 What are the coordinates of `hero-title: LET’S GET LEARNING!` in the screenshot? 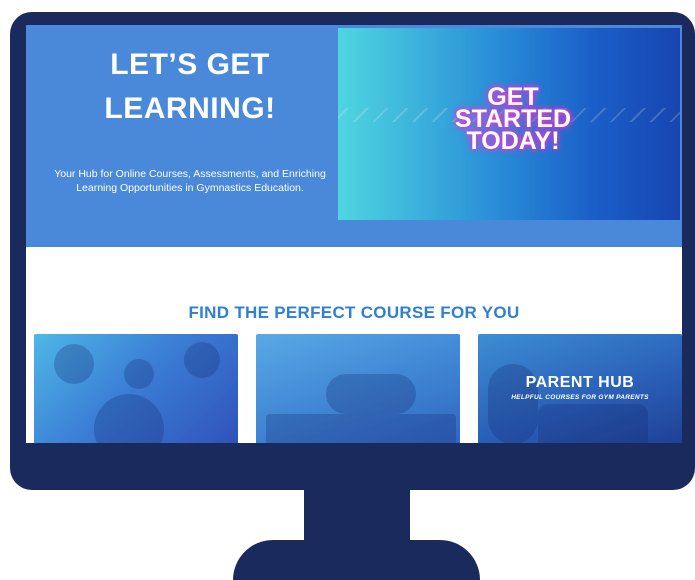 It's located at (190, 87).